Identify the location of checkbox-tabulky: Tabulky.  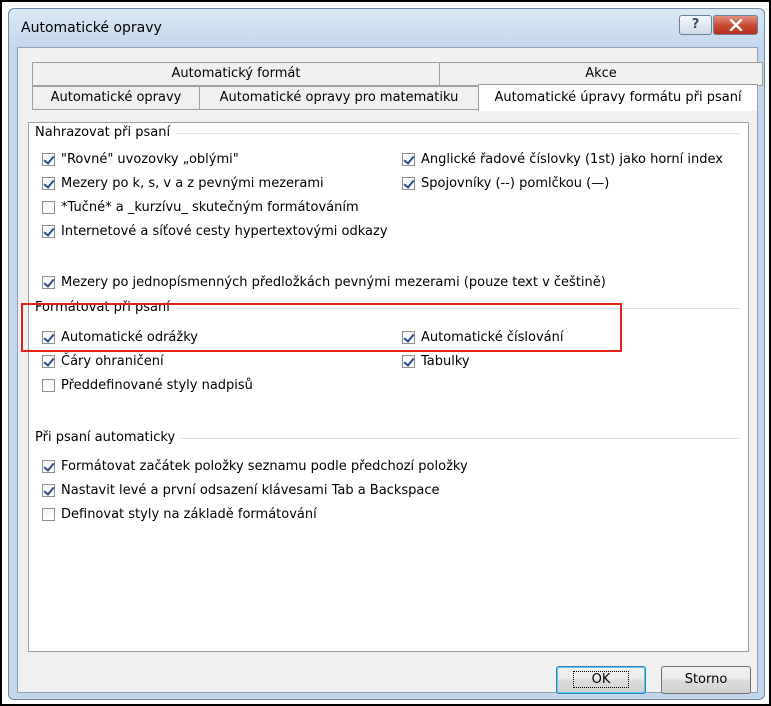
(436, 361).